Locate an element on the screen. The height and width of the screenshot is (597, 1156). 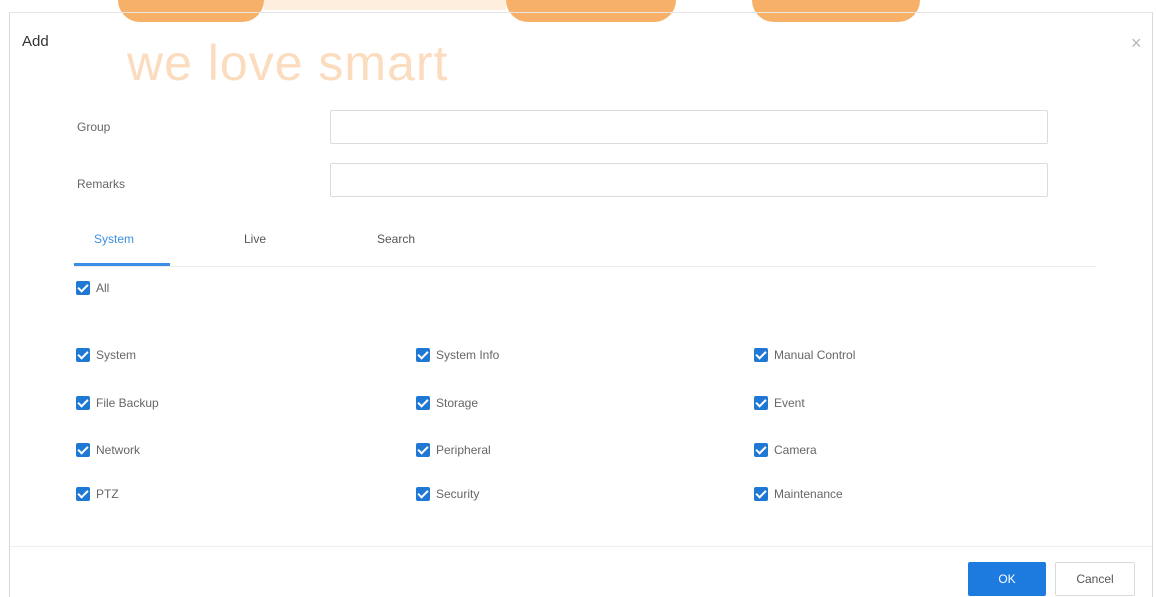
all-checkbox: All is located at coordinates (92, 288).